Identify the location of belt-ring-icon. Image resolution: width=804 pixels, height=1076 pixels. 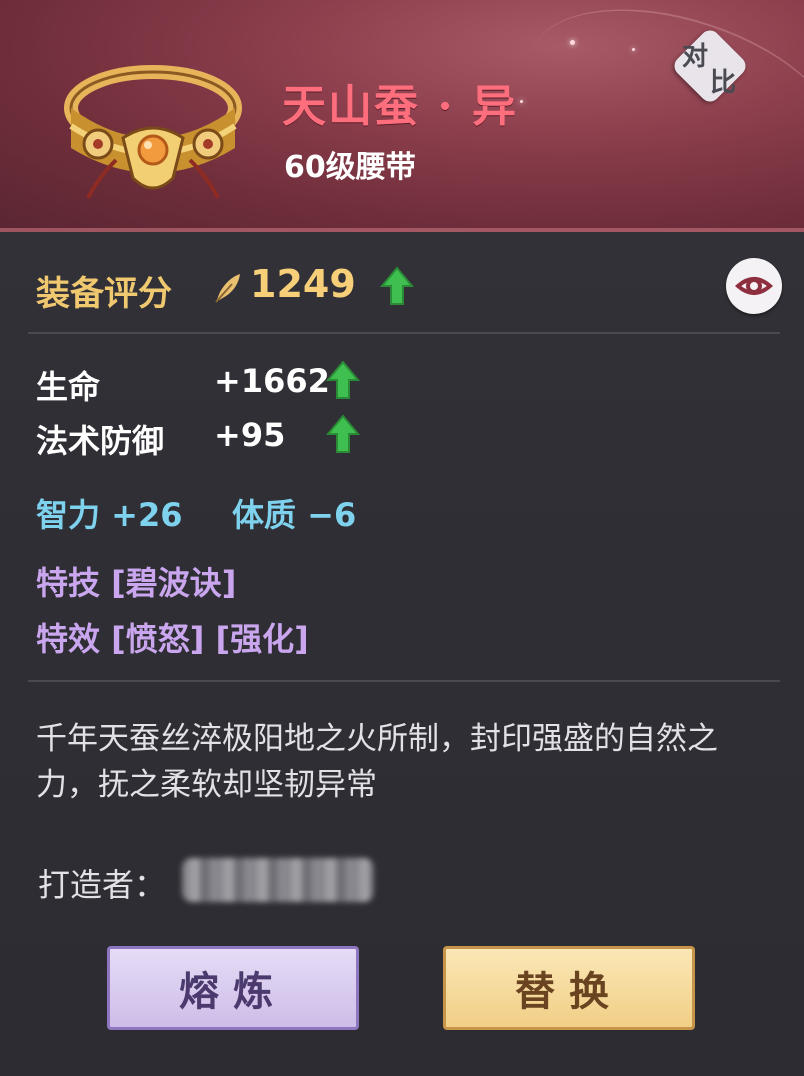
(153, 130).